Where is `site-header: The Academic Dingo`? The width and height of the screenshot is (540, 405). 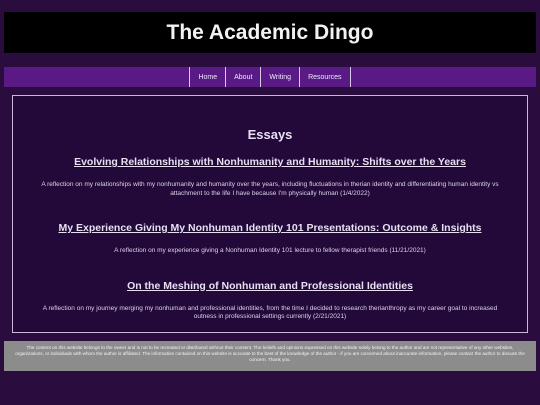 site-header: The Academic Dingo is located at coordinates (270, 32).